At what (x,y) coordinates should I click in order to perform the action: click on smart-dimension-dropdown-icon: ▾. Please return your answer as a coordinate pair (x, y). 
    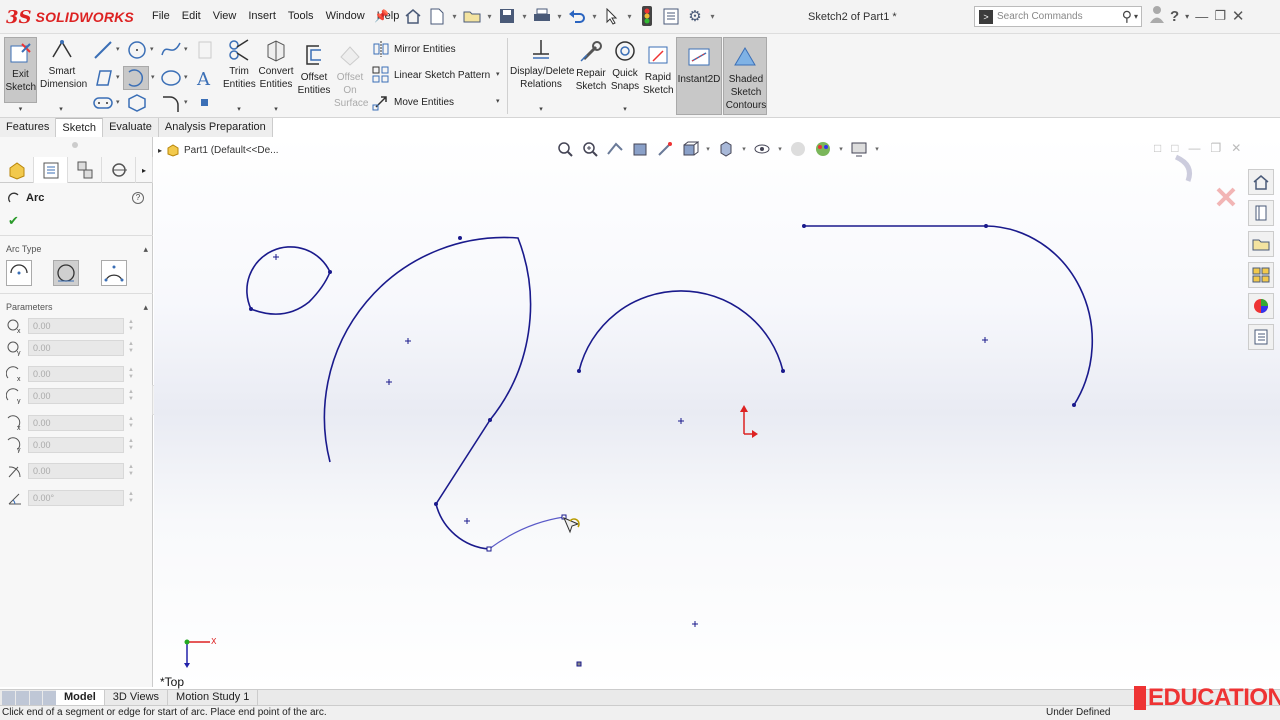
    Looking at the image, I should click on (61, 109).